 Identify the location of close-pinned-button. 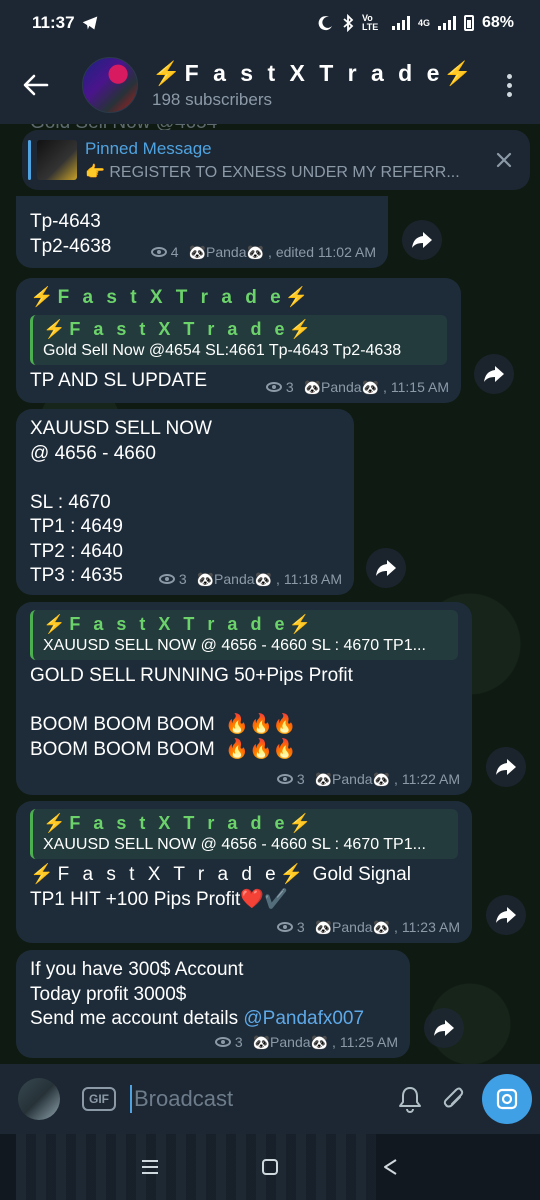
(504, 160).